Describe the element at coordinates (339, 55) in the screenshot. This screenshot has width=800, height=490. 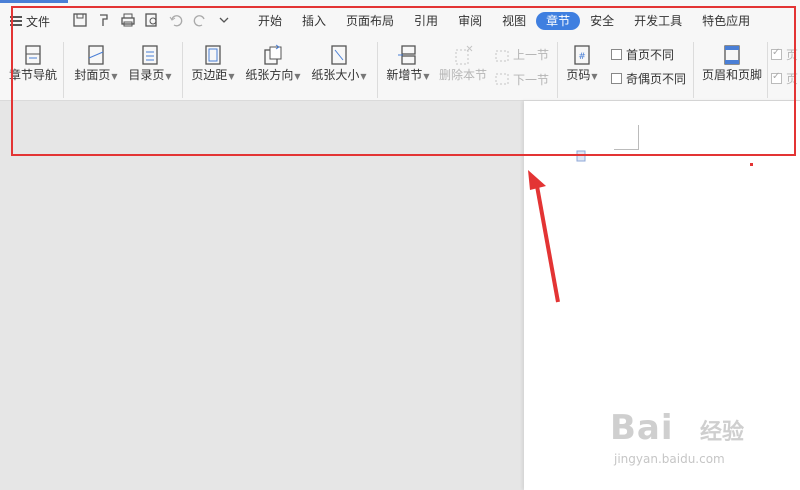
I see `paper-size-icon` at that location.